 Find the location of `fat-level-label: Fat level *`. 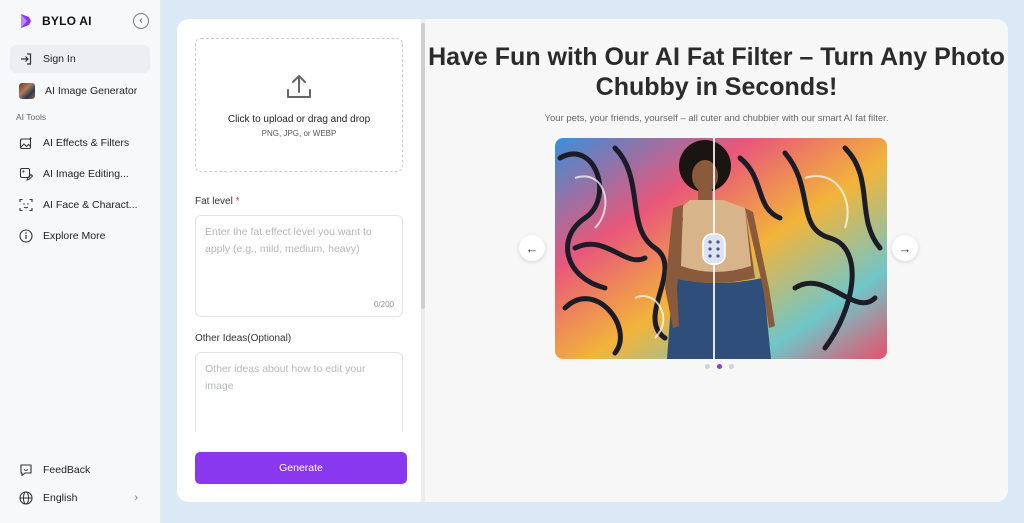

fat-level-label: Fat level * is located at coordinates (217, 201).